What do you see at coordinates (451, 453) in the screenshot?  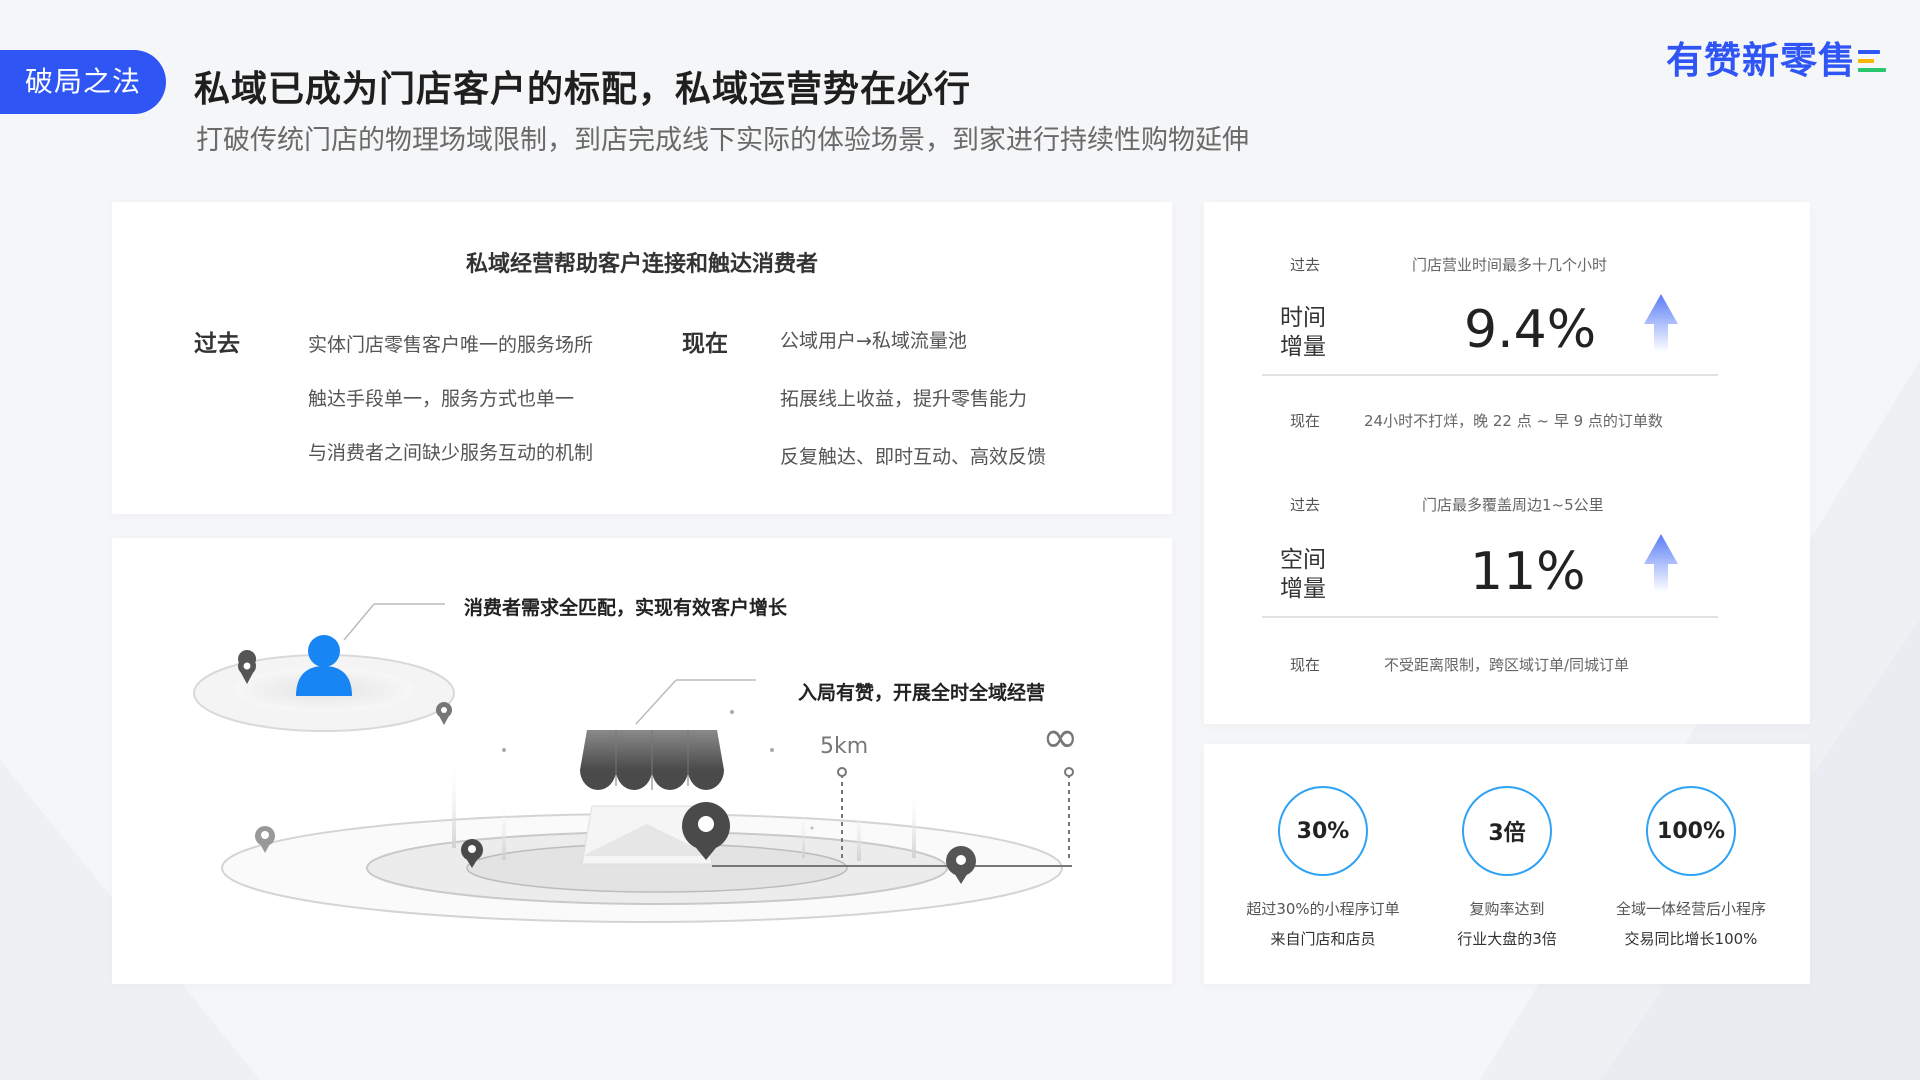 I see `past-item: 与消费者之间缺少服务互动的机制` at bounding box center [451, 453].